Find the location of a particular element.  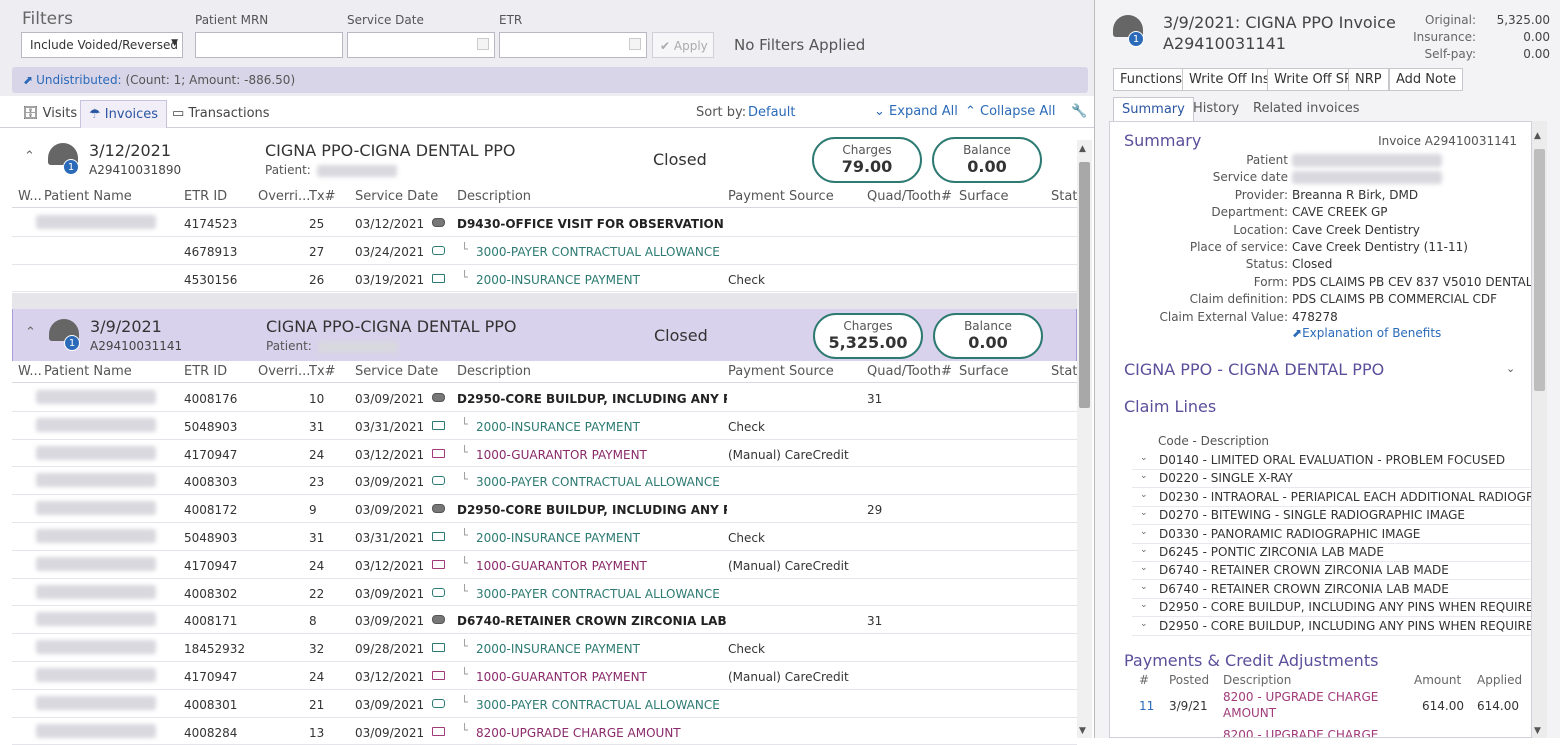

tab-transactions: ▭ Transactions is located at coordinates (221, 114).